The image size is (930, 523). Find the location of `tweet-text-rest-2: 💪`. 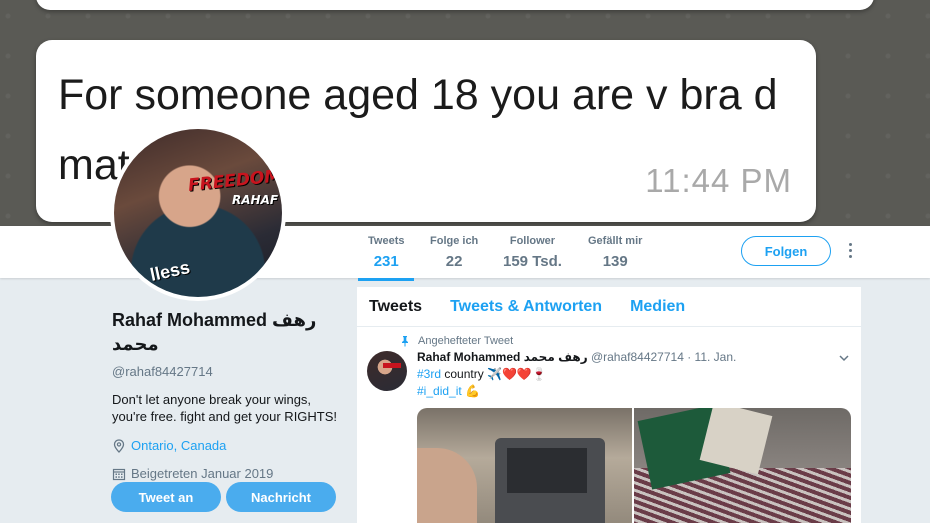

tweet-text-rest-2: 💪 is located at coordinates (470, 391).